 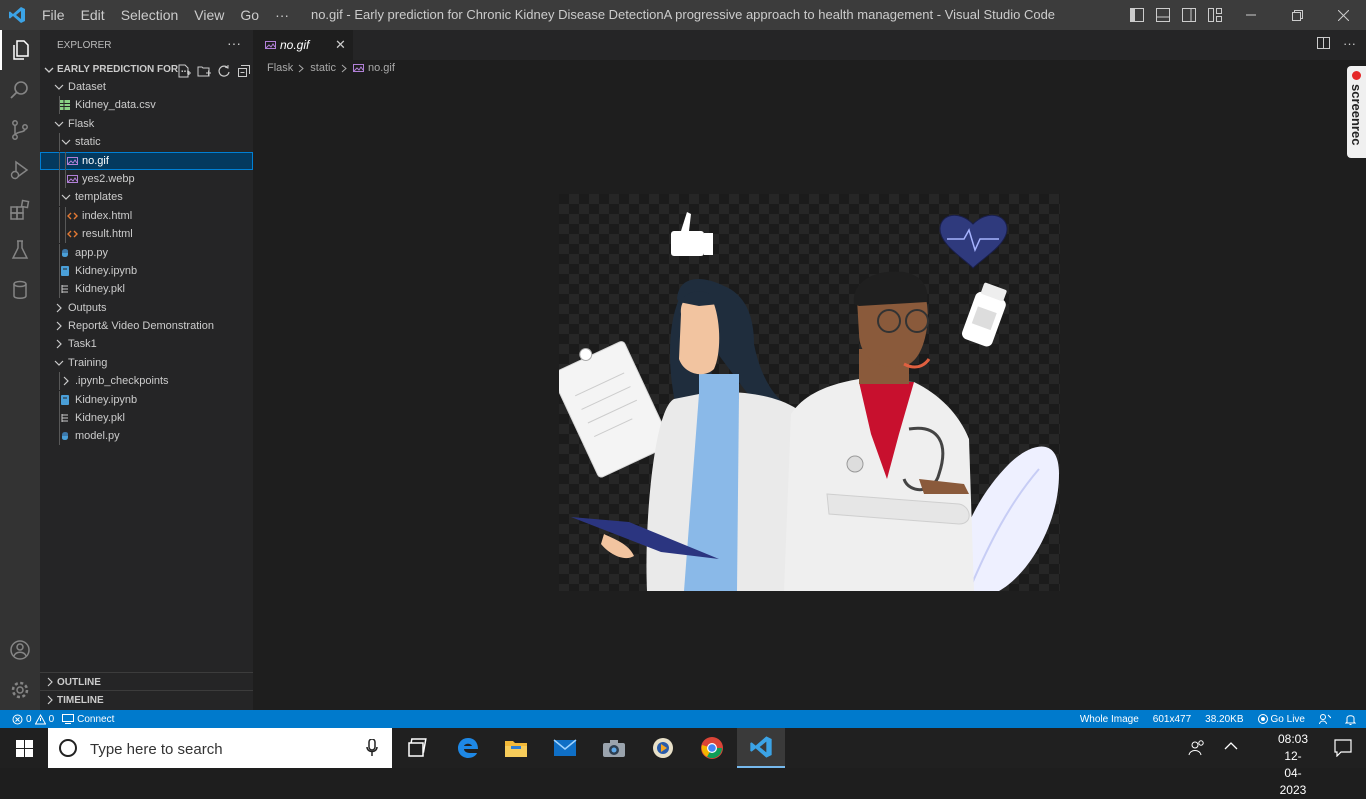 I want to click on menu-edit: Edit, so click(x=93, y=15).